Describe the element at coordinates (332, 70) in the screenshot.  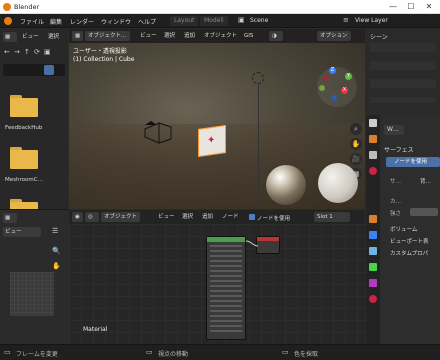
I see `gizmo-z-axis: Z` at that location.